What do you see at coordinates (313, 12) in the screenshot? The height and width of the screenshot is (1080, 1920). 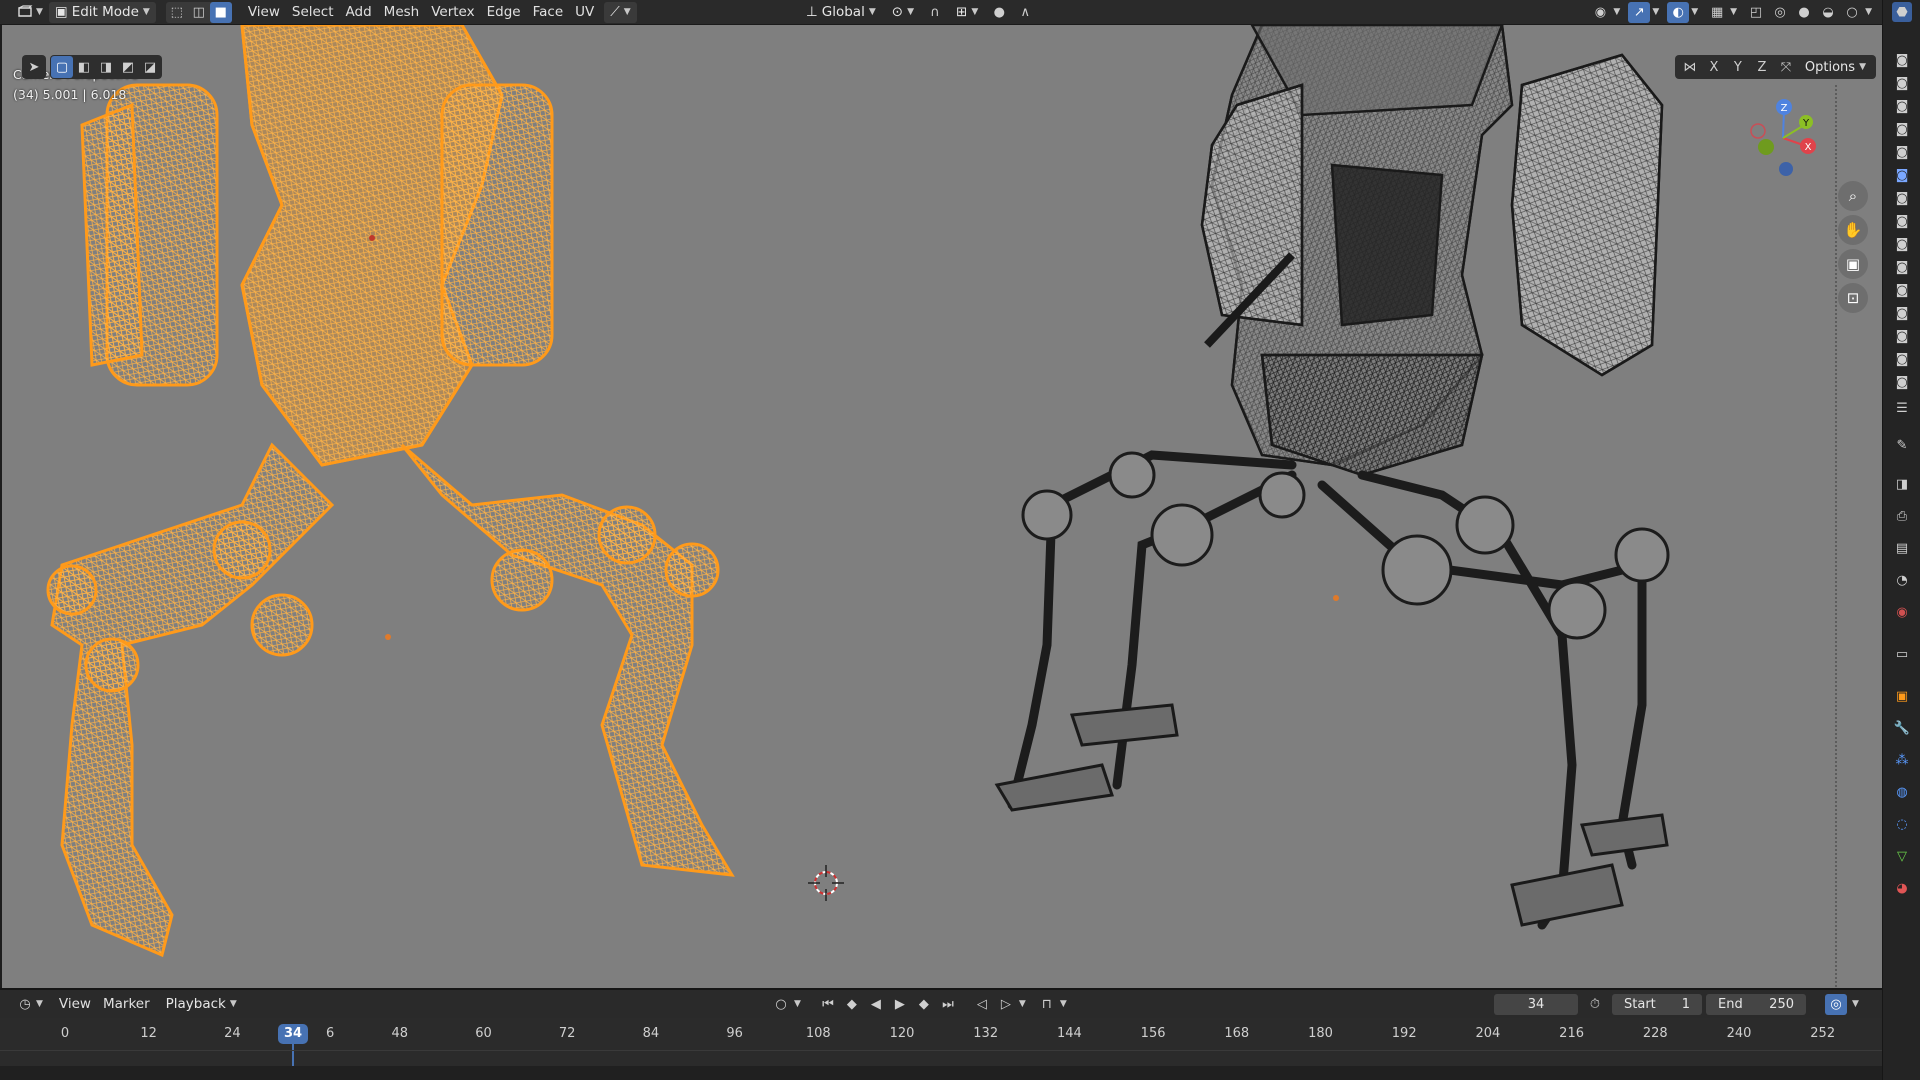 I see `menu-select: Select` at bounding box center [313, 12].